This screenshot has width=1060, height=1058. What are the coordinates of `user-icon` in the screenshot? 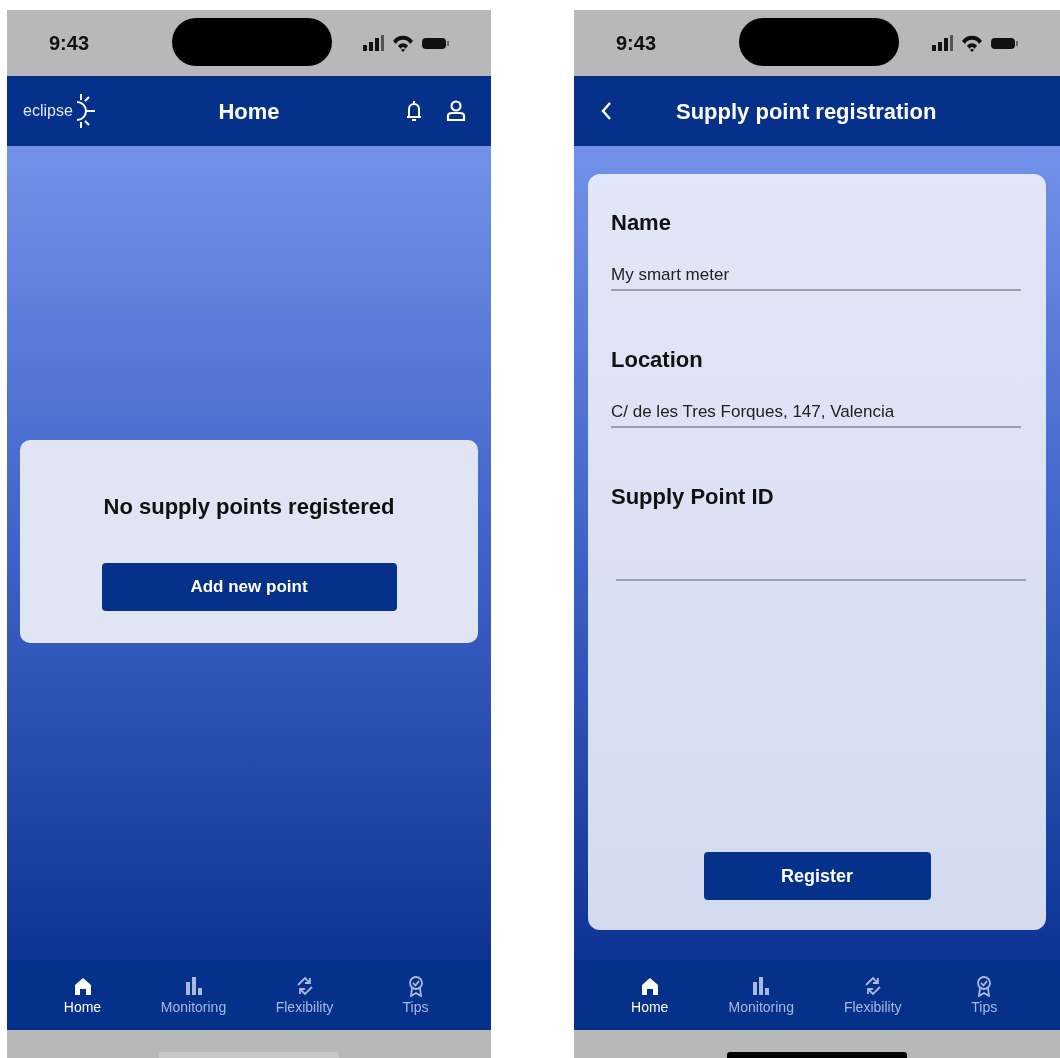 It's located at (456, 111).